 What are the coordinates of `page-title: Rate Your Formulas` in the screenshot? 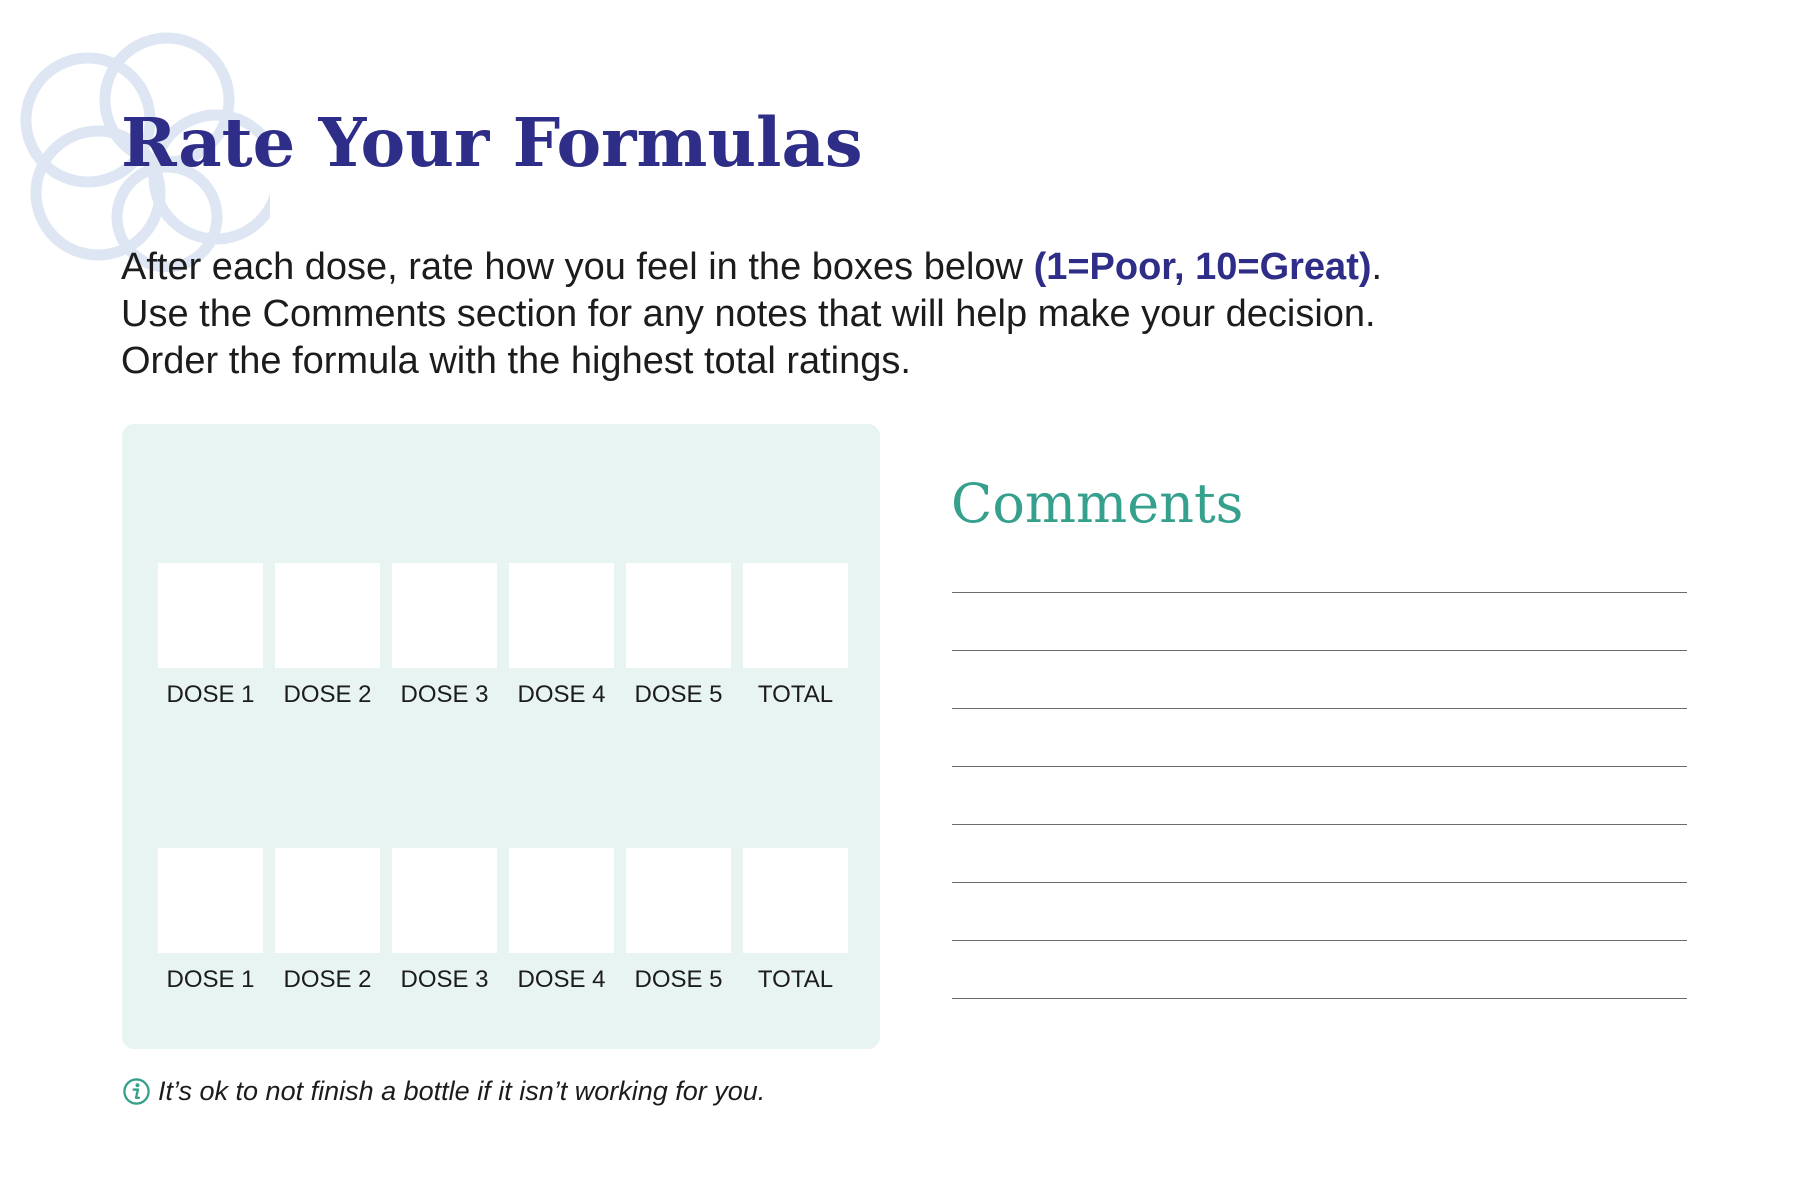 It's located at (492, 142).